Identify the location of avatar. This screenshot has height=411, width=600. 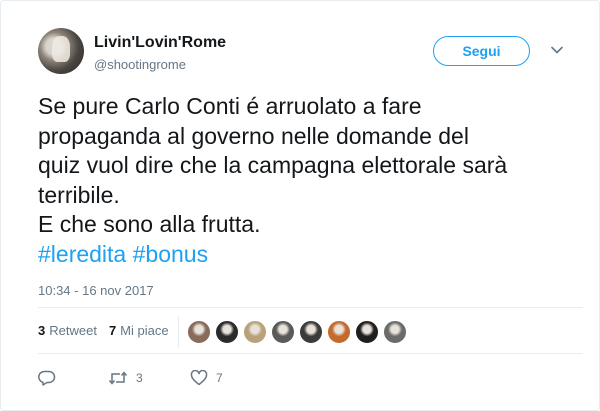
(61, 51).